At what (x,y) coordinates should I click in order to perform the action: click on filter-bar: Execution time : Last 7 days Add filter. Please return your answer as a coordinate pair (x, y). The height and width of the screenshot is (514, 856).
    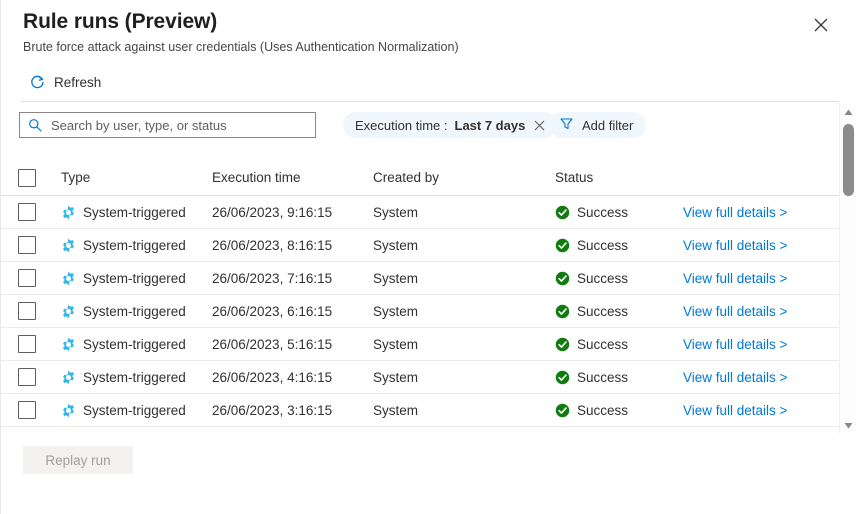
    Looking at the image, I should click on (333, 125).